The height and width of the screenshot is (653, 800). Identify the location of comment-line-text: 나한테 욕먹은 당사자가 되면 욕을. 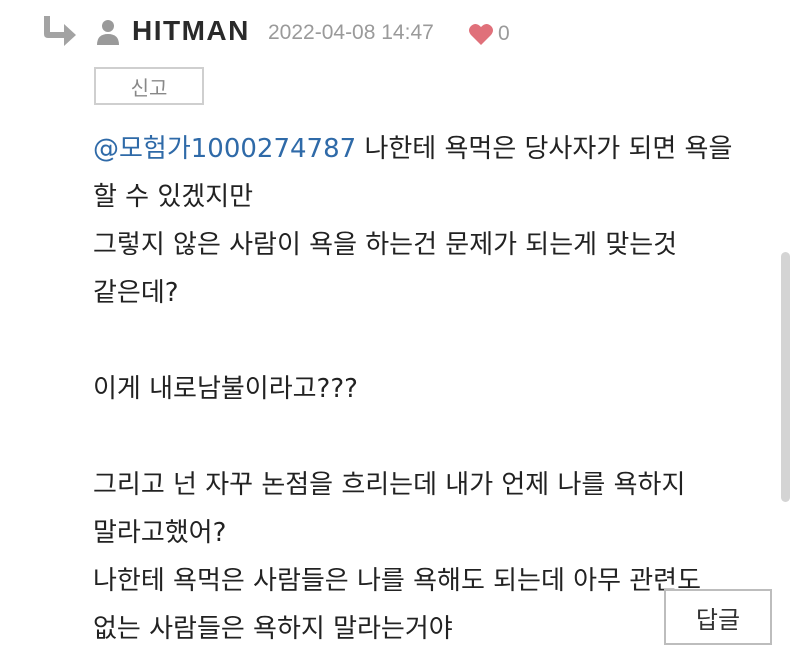
(544, 149).